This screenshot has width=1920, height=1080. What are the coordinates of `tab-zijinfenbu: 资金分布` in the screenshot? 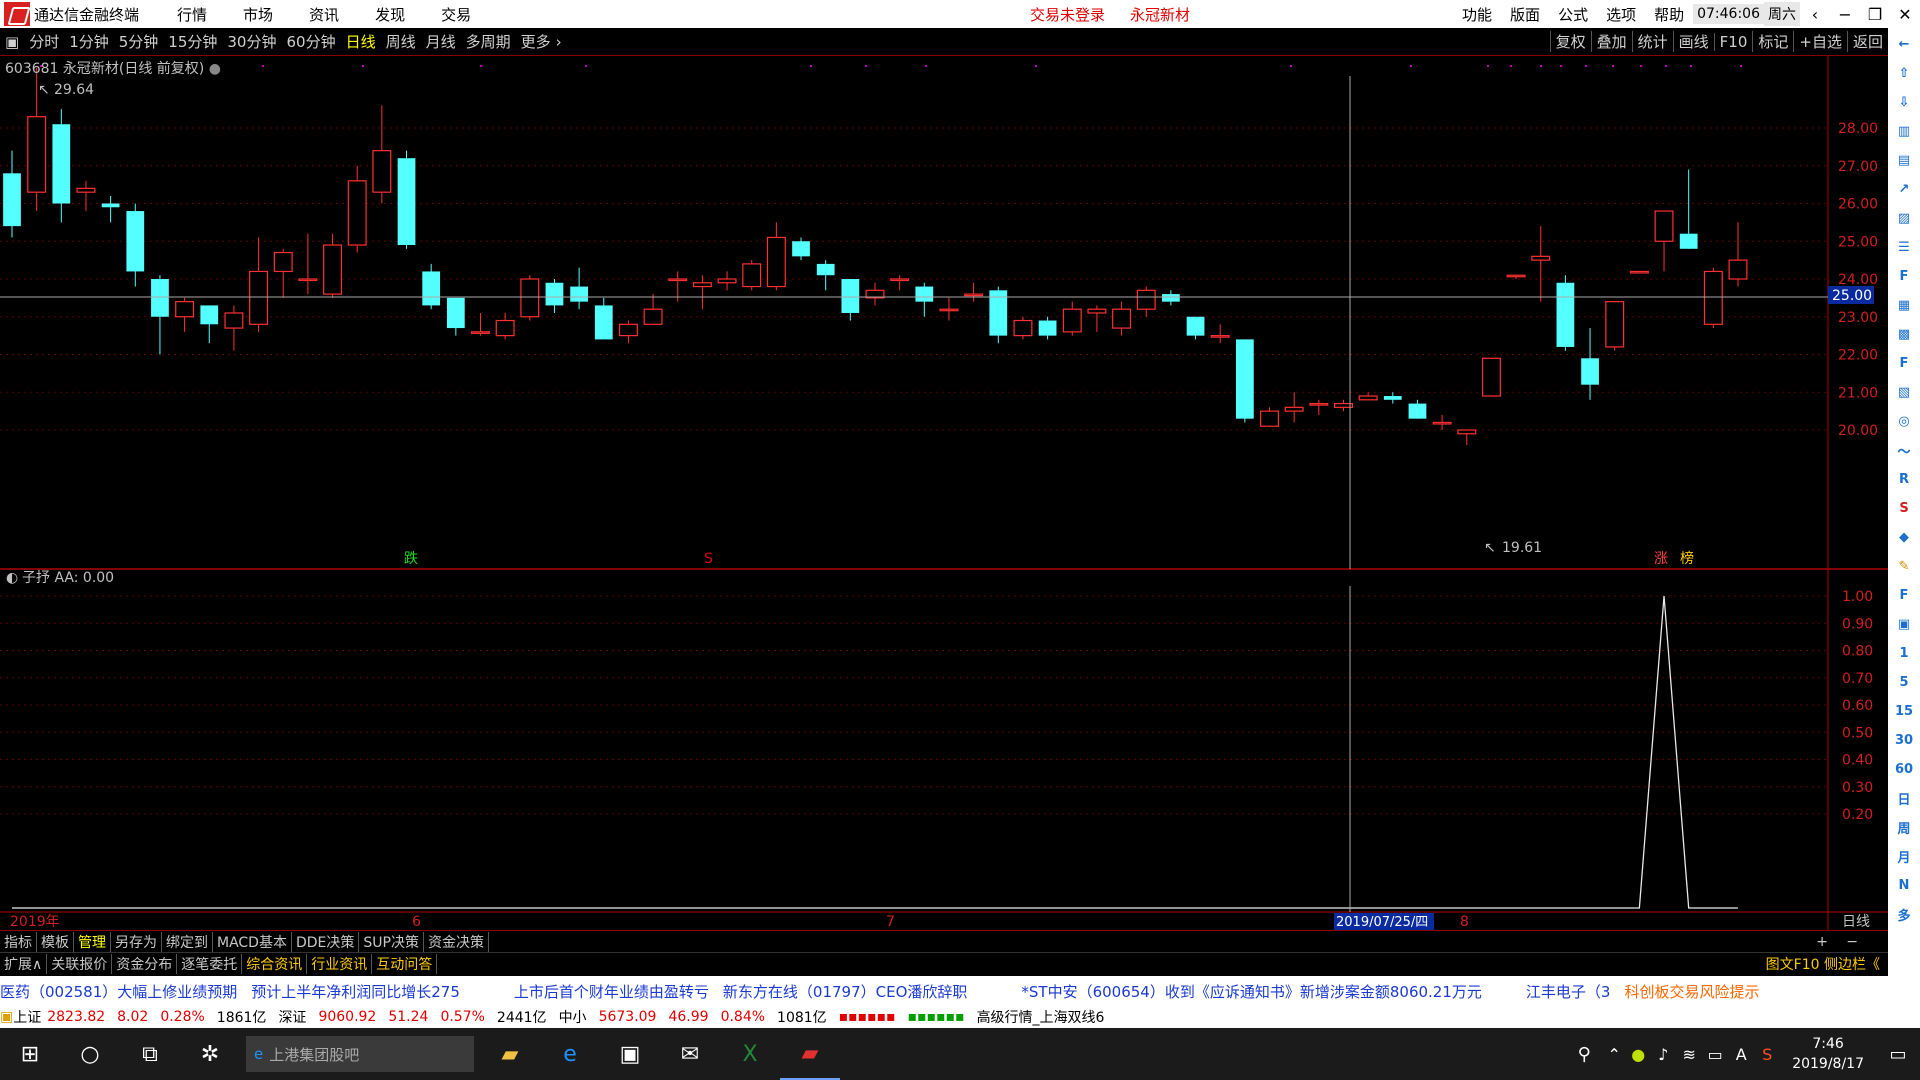 It's located at (145, 963).